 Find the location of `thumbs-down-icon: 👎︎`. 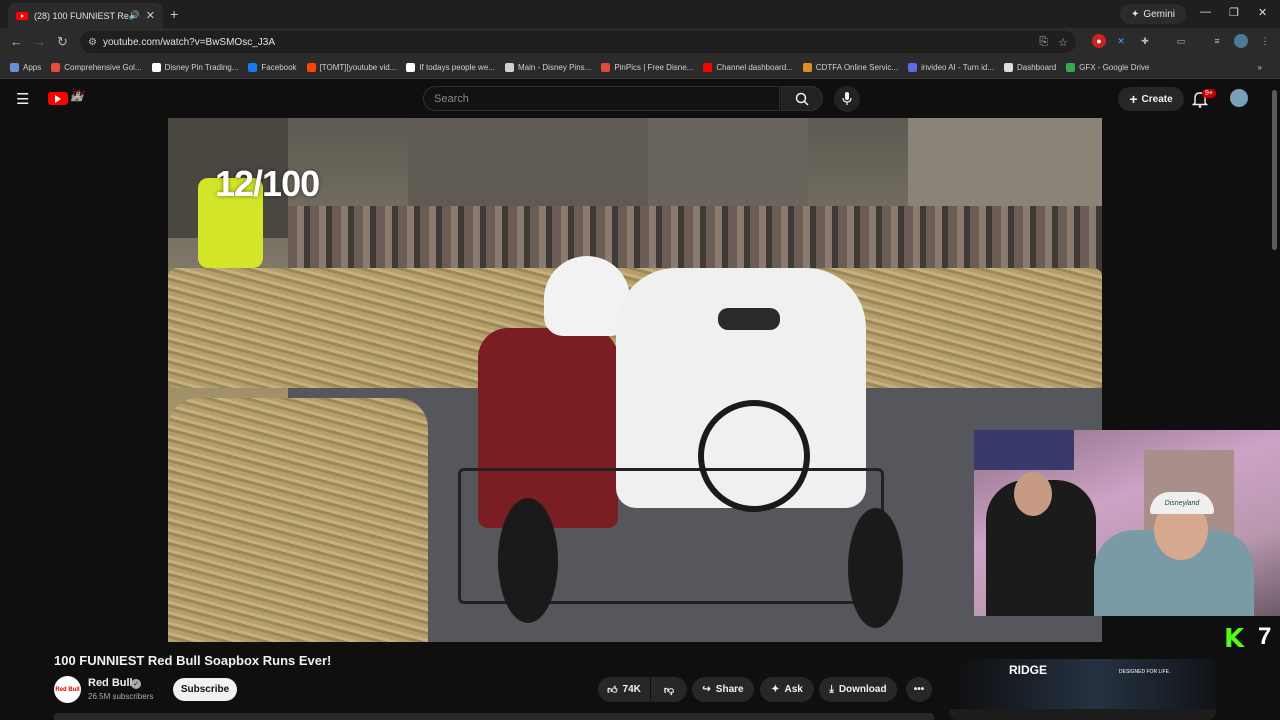

thumbs-down-icon: 👎︎ is located at coordinates (669, 690).